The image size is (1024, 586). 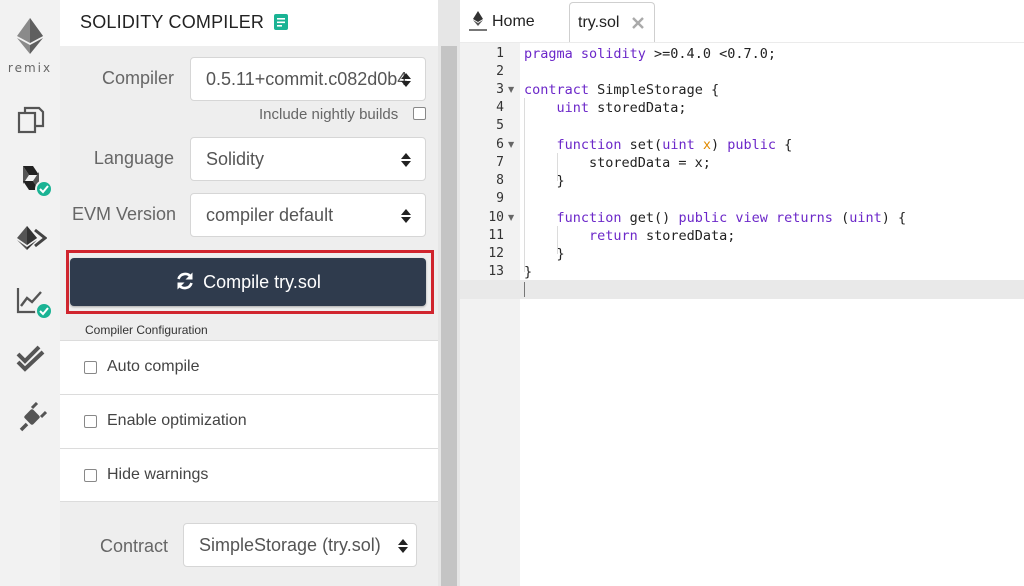 I want to click on deploy-run-icon, so click(x=31, y=238).